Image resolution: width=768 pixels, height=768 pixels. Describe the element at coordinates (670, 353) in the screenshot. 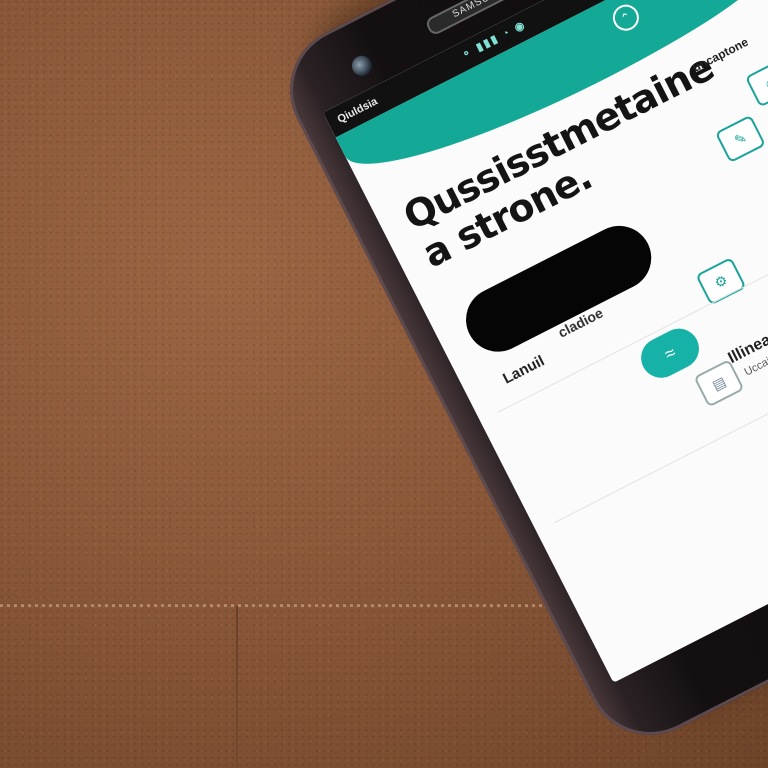

I see `toggle-icon: ≈` at that location.